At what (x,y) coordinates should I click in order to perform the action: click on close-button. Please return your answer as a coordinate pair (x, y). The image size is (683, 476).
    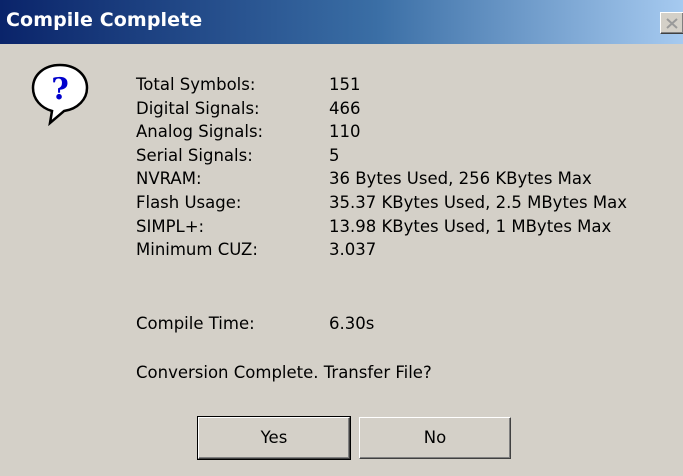
    Looking at the image, I should click on (671, 23).